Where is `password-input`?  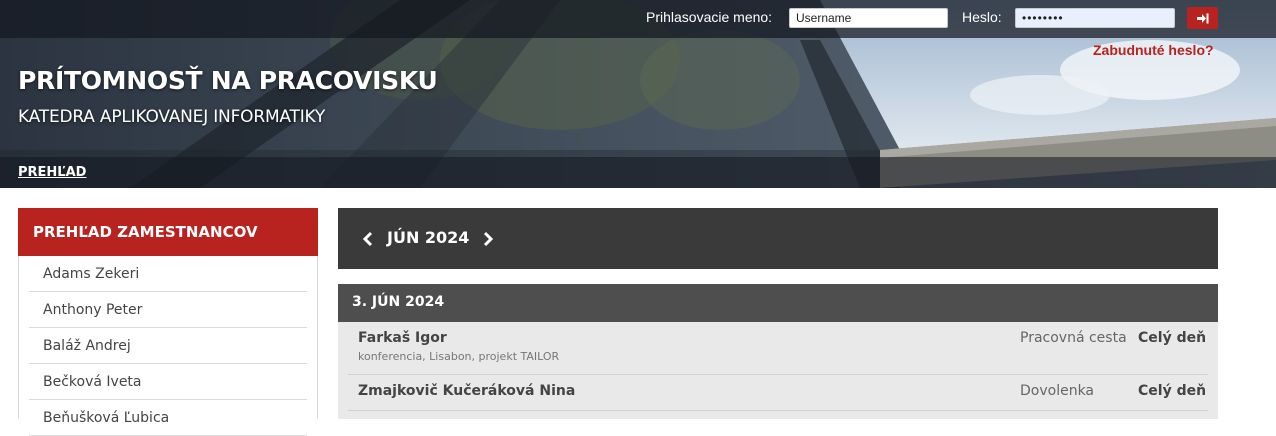 password-input is located at coordinates (1095, 18).